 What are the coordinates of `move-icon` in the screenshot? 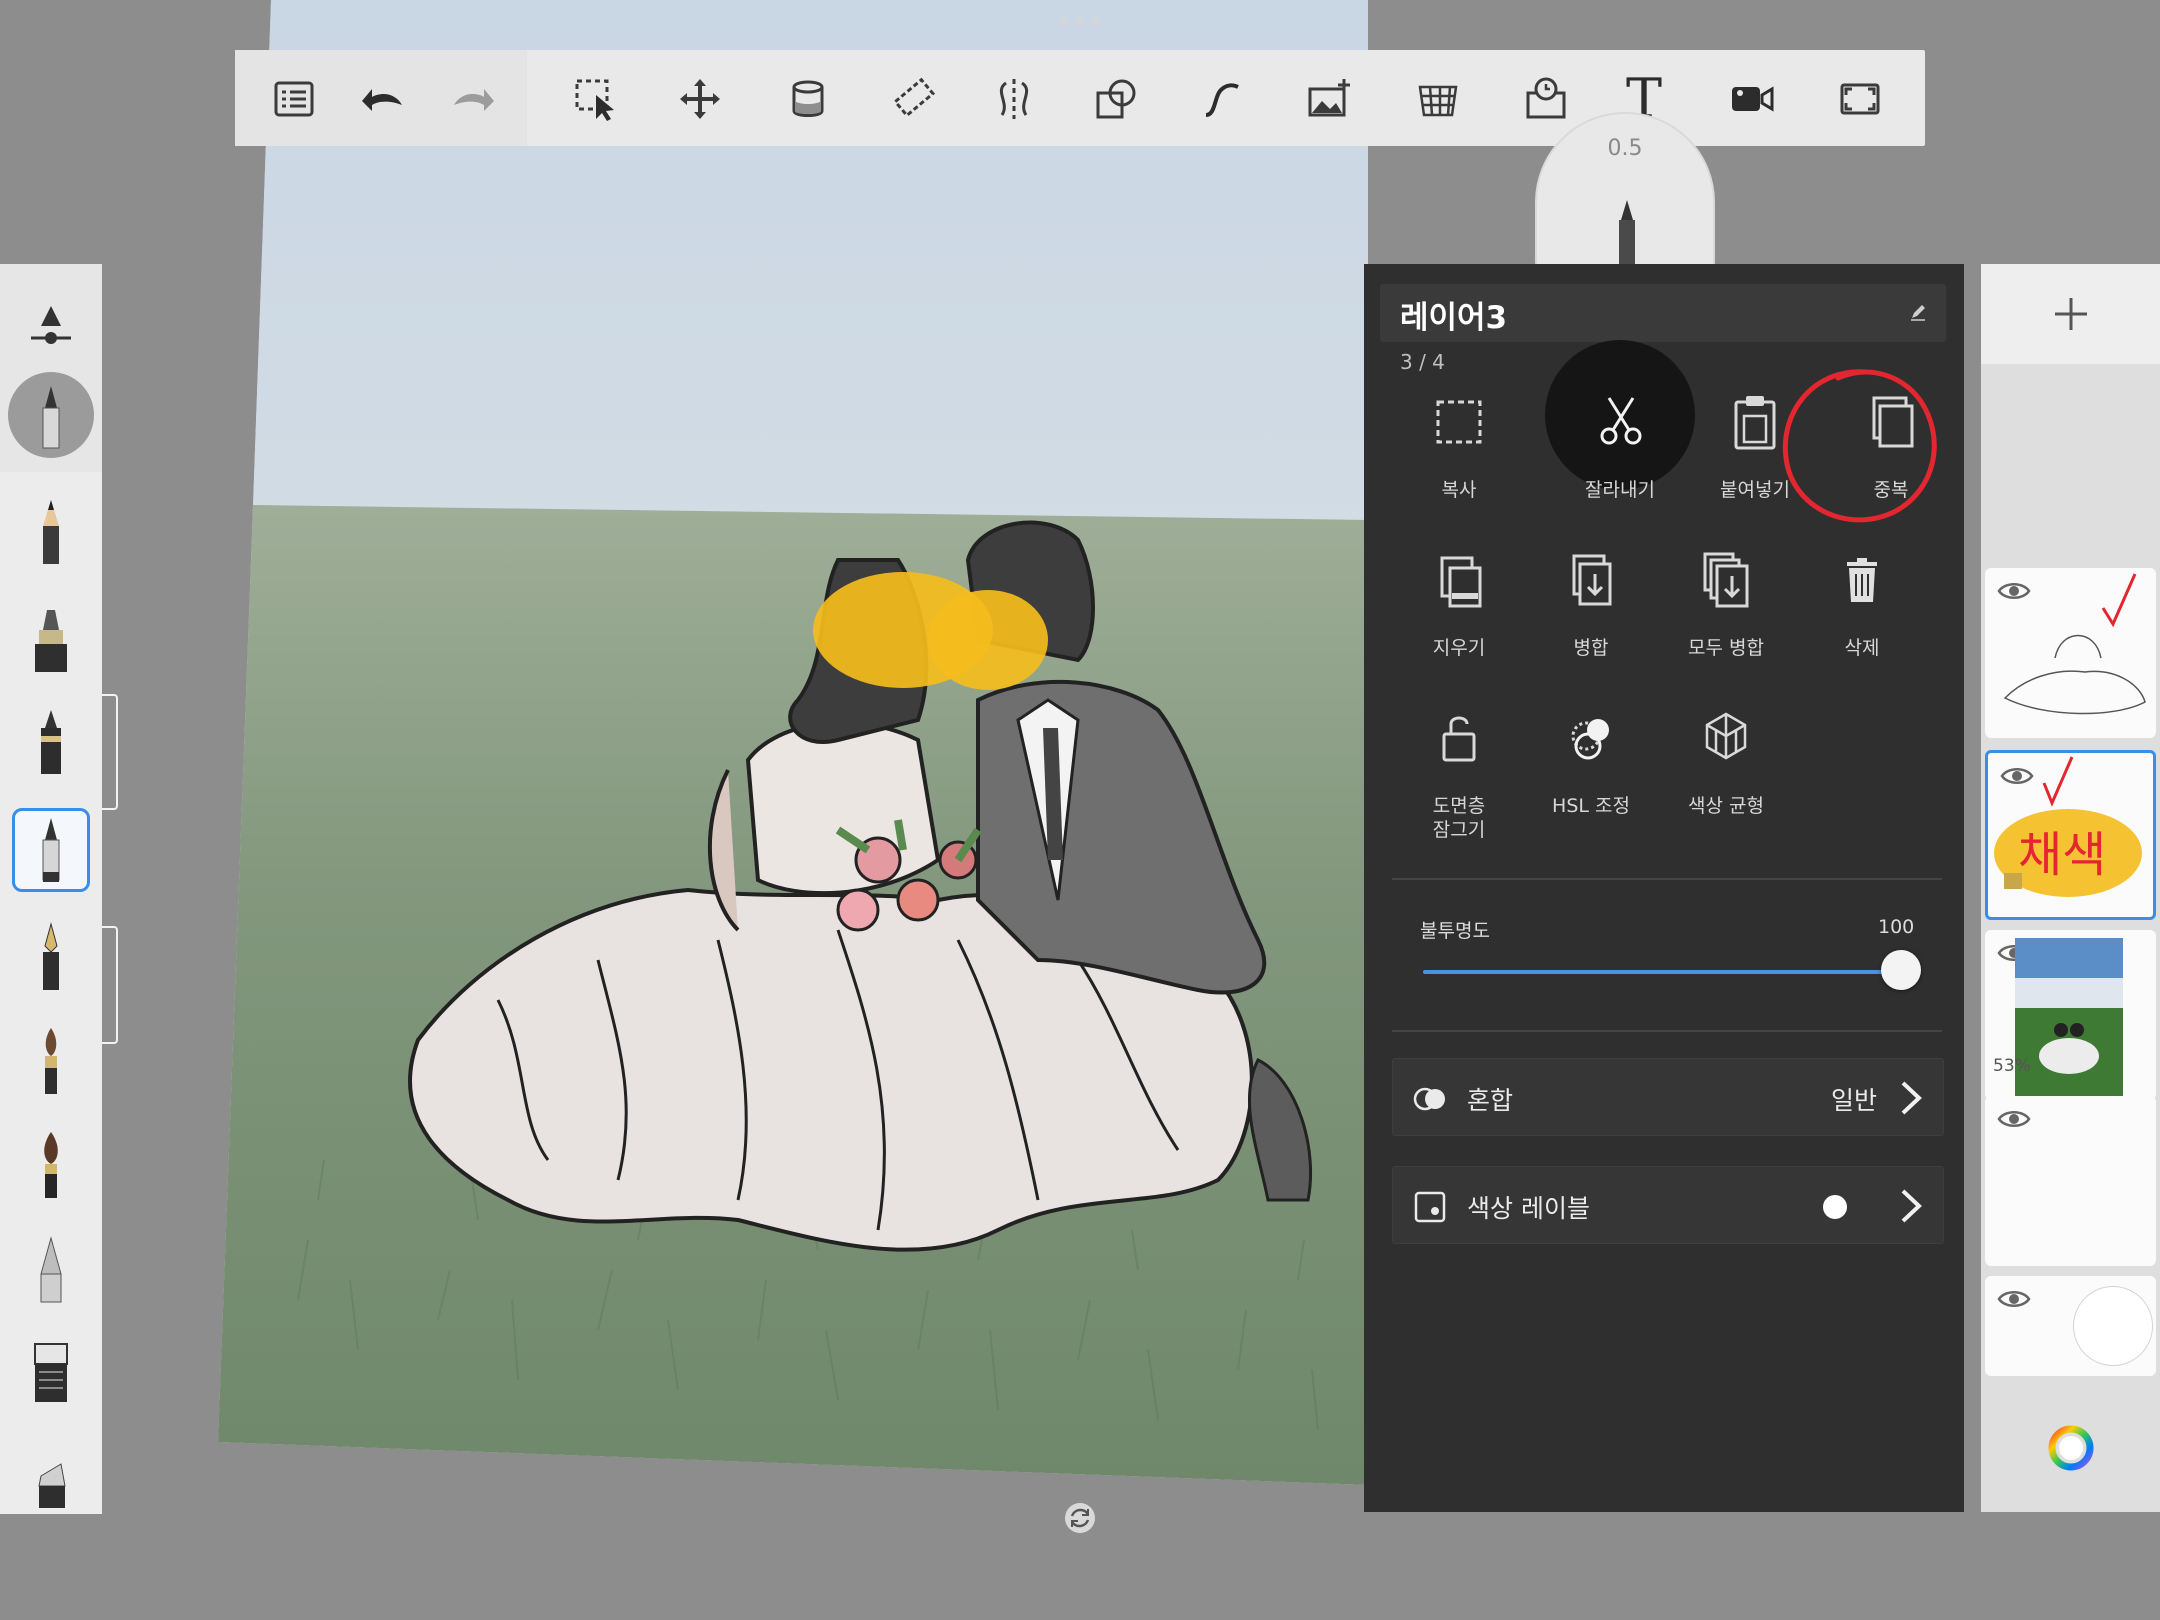 It's located at (700, 99).